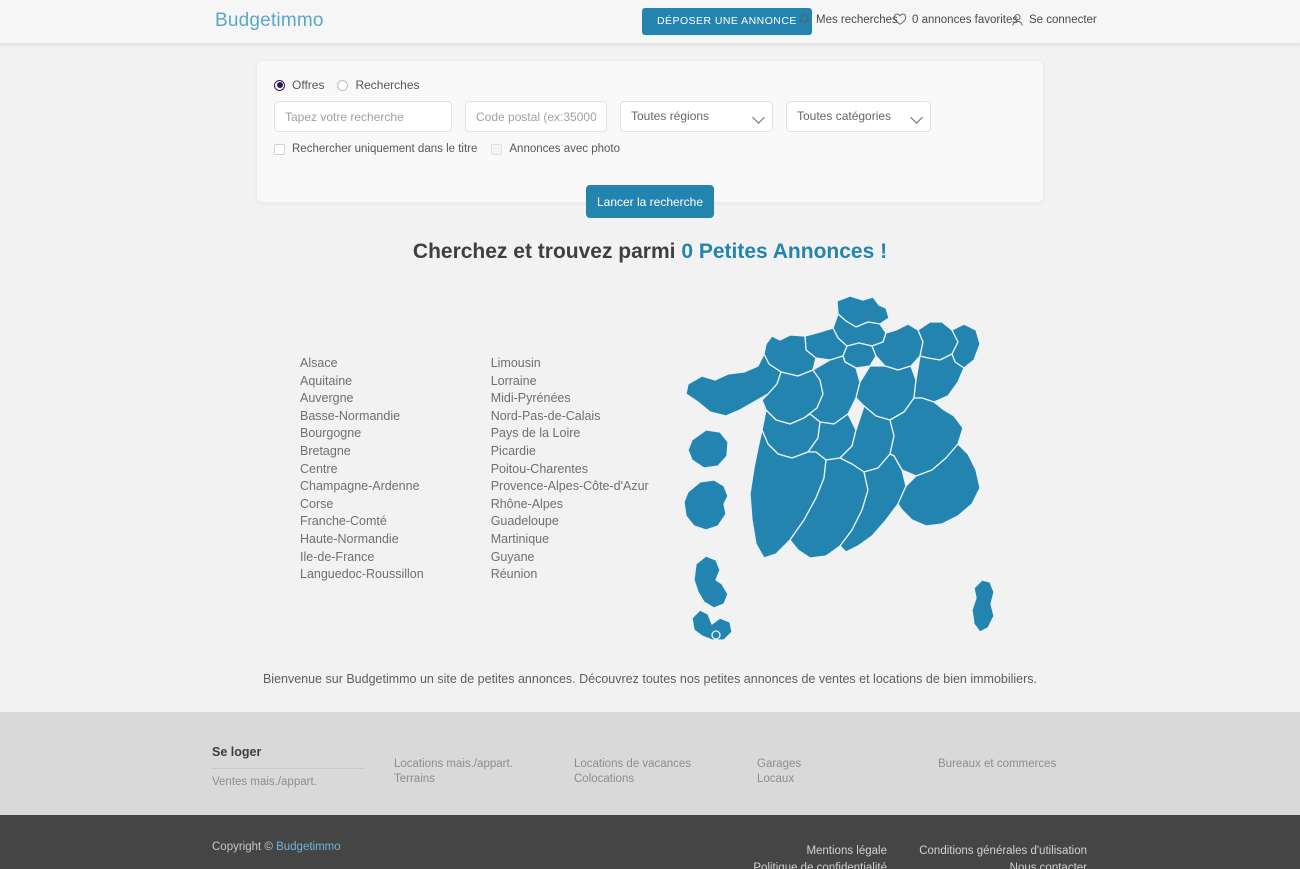 The height and width of the screenshot is (869, 1300). What do you see at coordinates (362, 558) in the screenshot?
I see `region-link: Ile-de-France` at bounding box center [362, 558].